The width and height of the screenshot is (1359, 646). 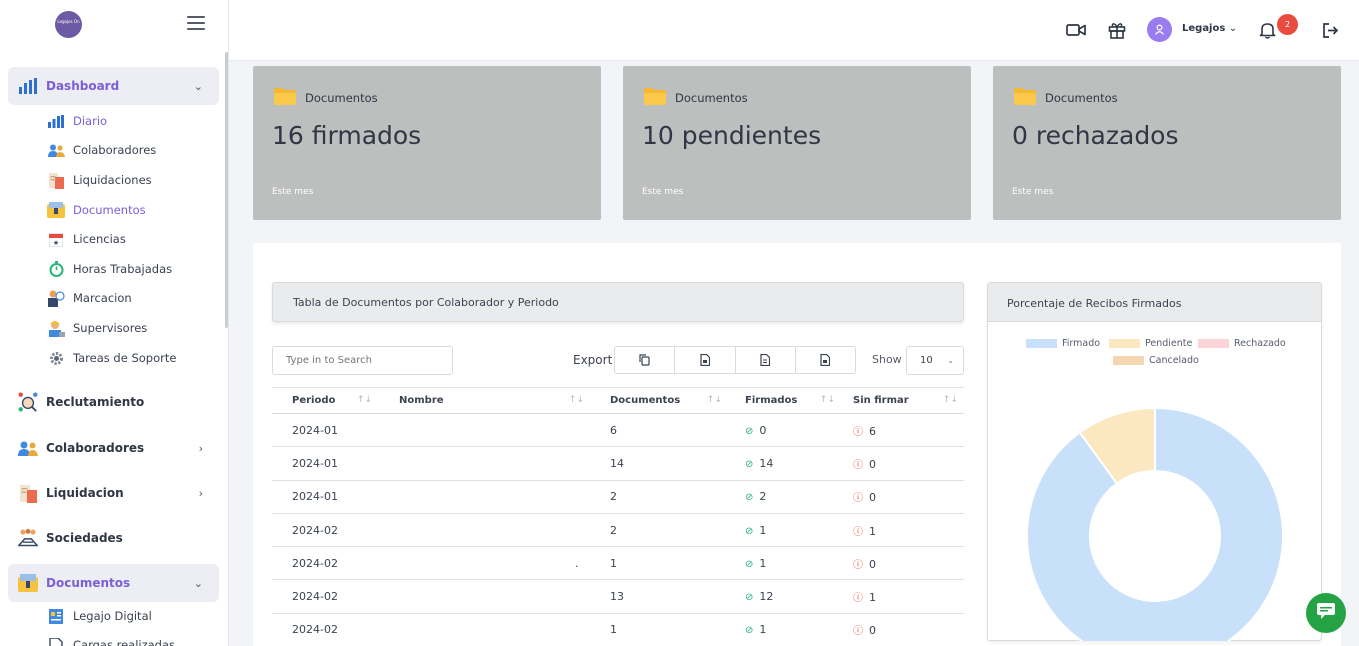 What do you see at coordinates (113, 86) in the screenshot?
I see `sidebar-item-dashboard: Dashboard ⌄` at bounding box center [113, 86].